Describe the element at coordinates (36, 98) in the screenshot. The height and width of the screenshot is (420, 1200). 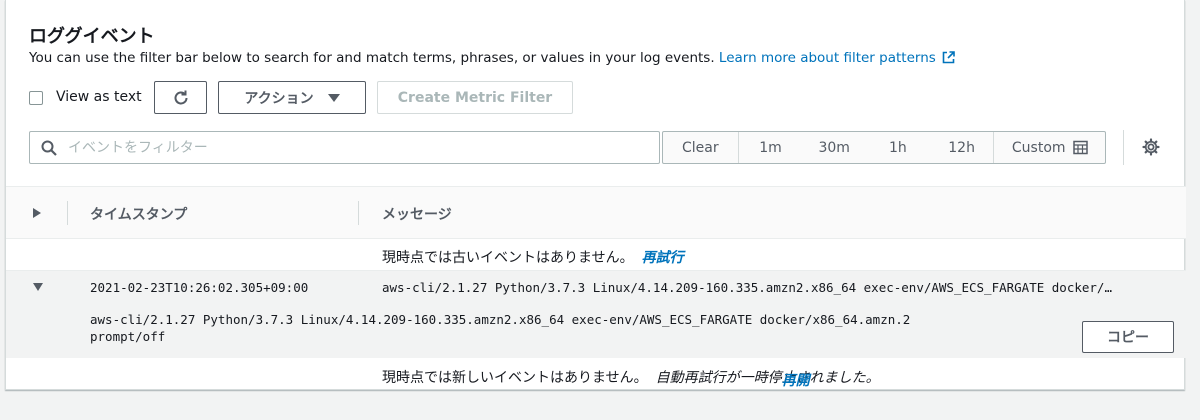
I see `view-as-text-checkbox` at that location.